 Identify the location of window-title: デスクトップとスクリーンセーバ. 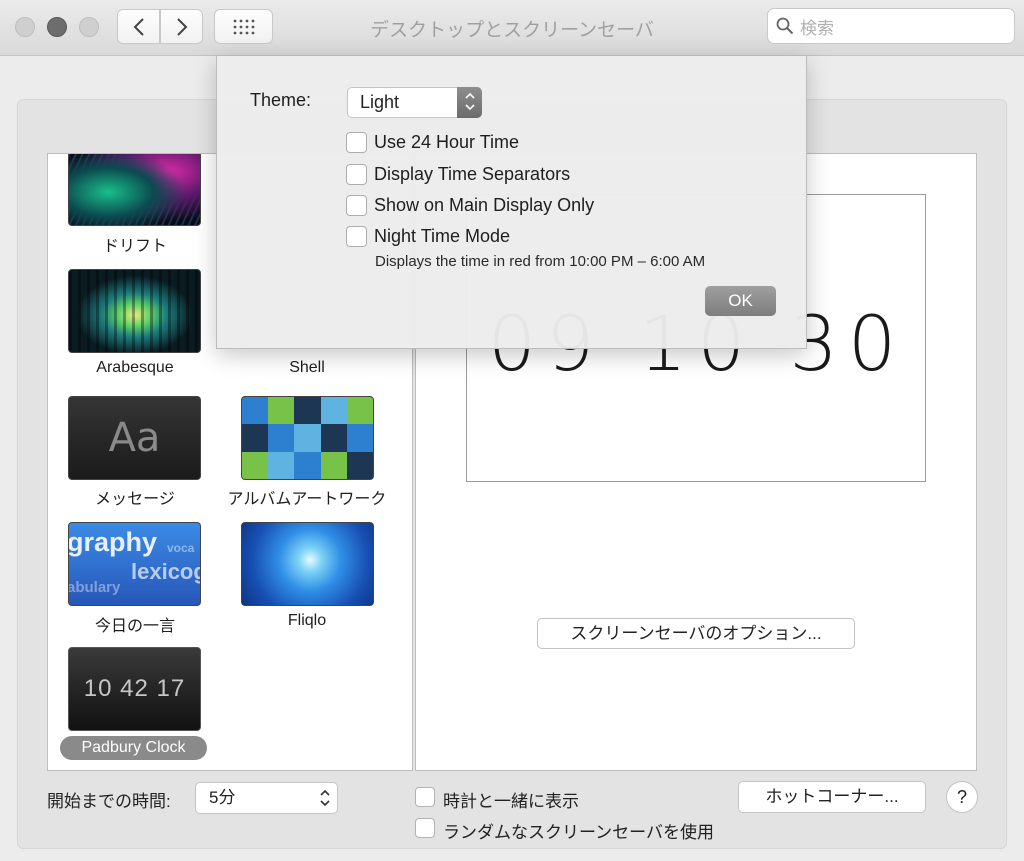
(512, 30).